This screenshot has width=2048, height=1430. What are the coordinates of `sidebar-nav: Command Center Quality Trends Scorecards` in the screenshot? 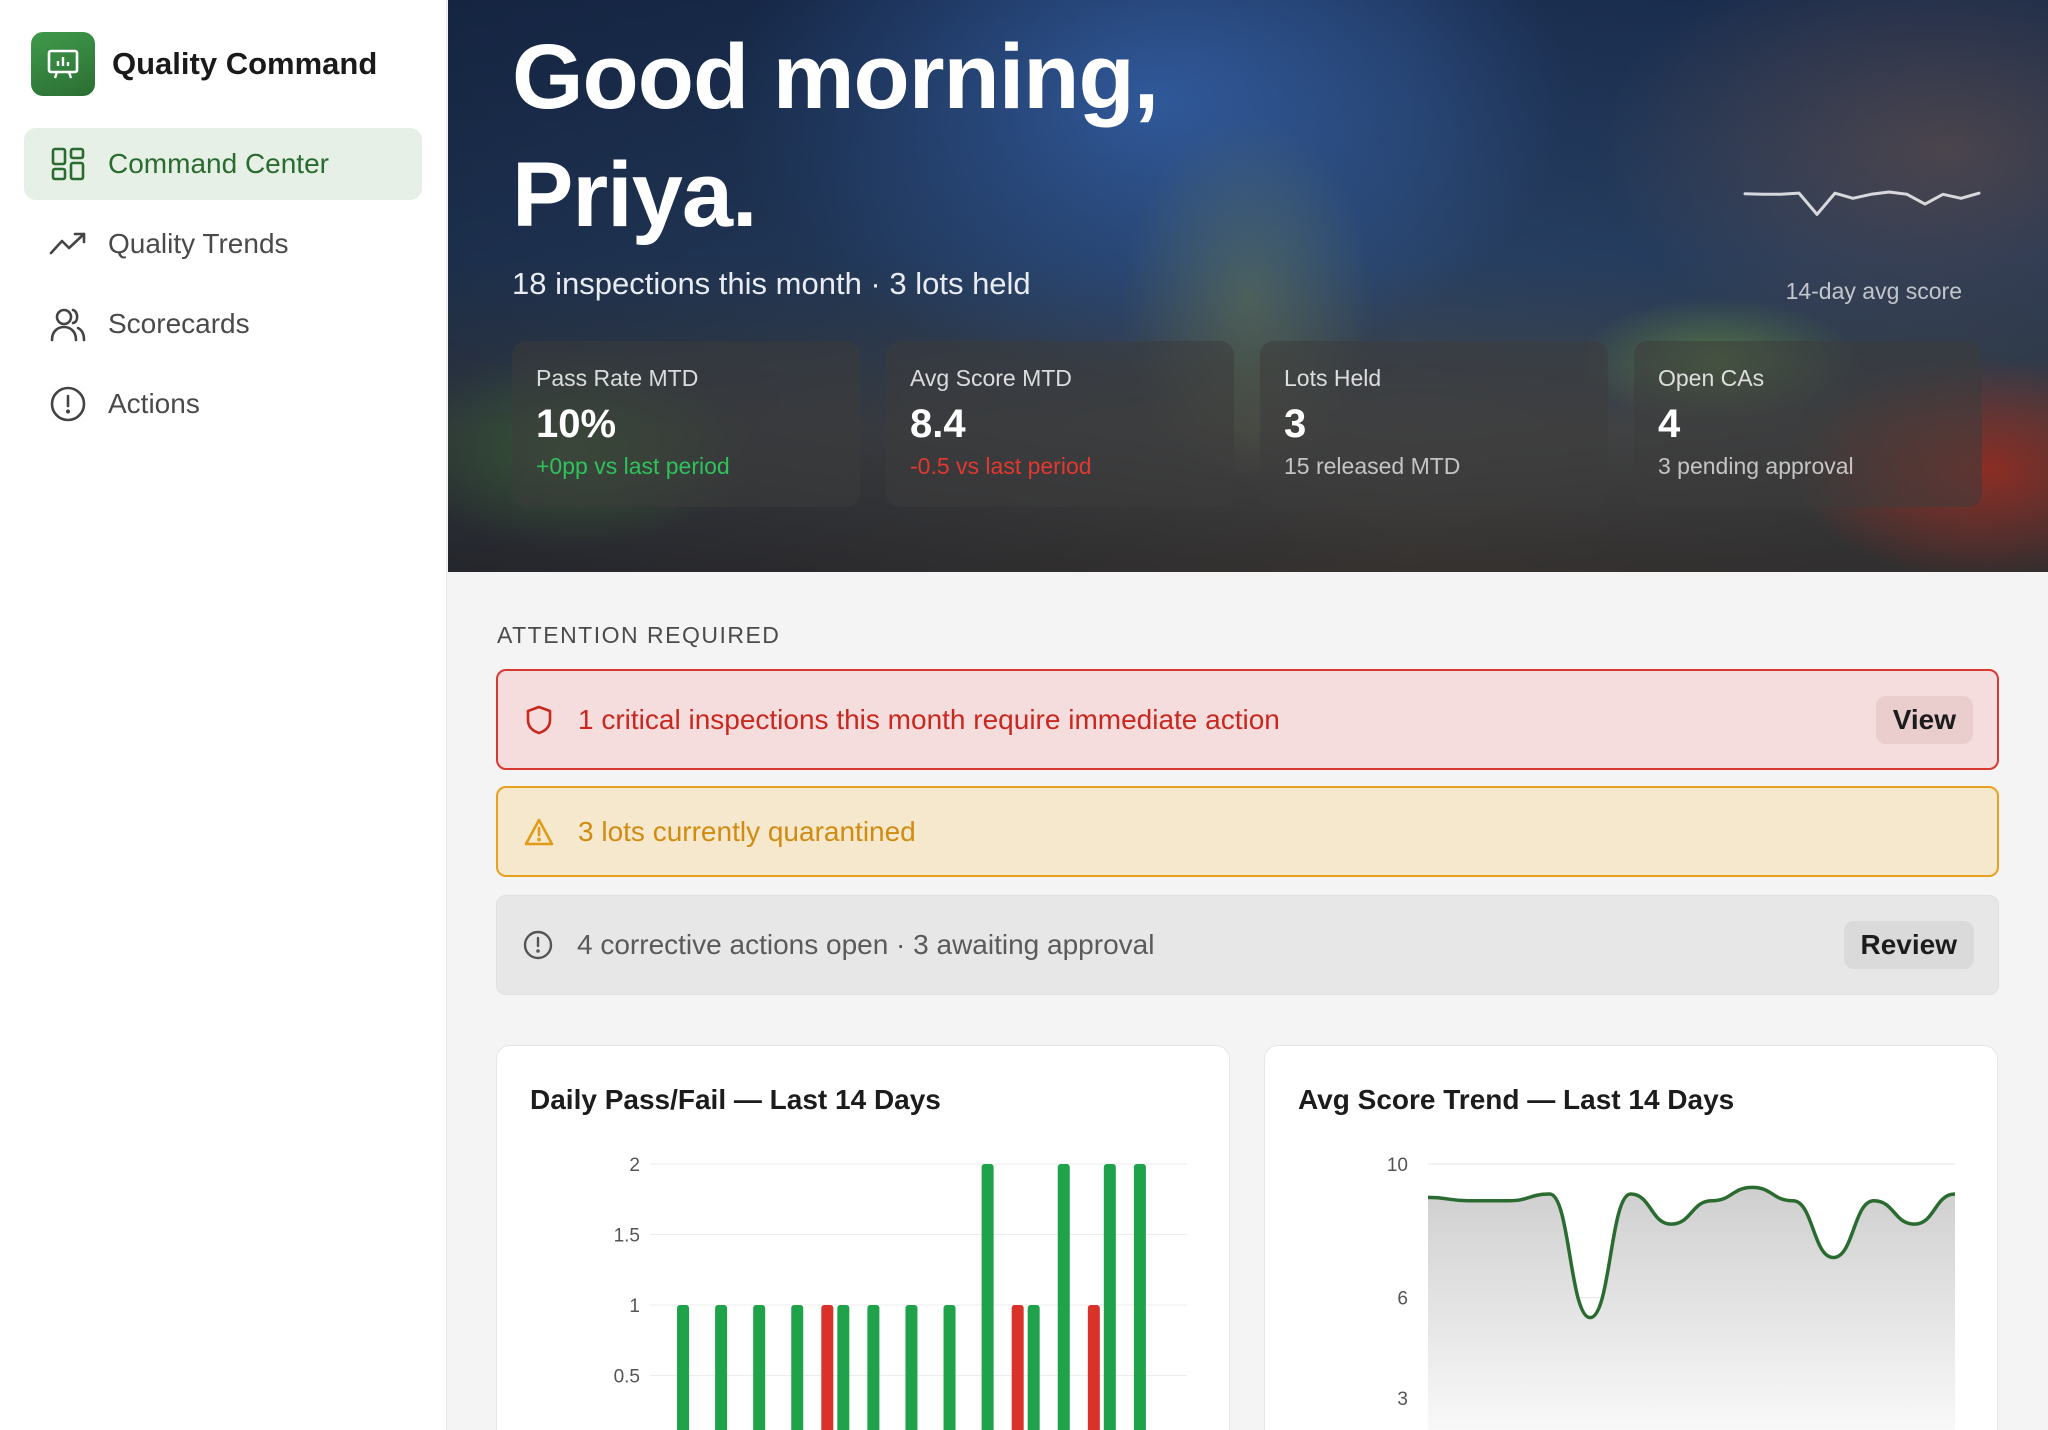 It's located at (223, 288).